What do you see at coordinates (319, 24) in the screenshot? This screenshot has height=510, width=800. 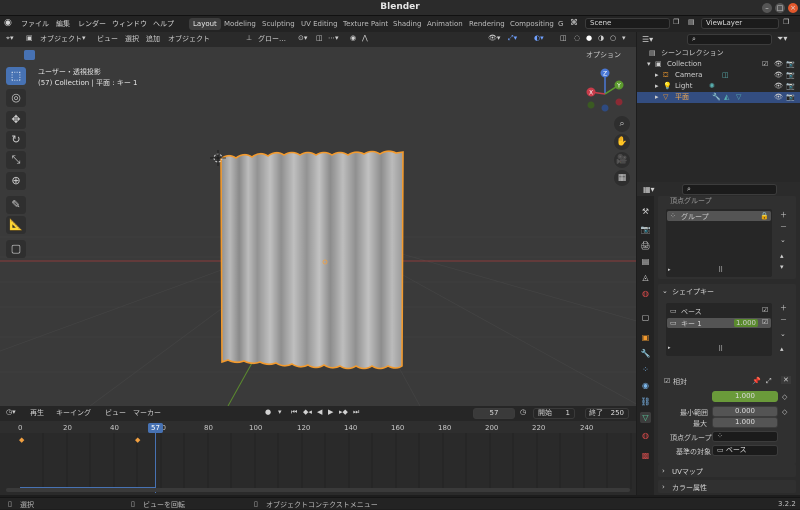 I see `workspace-tab-uv-editing: UV Editing` at bounding box center [319, 24].